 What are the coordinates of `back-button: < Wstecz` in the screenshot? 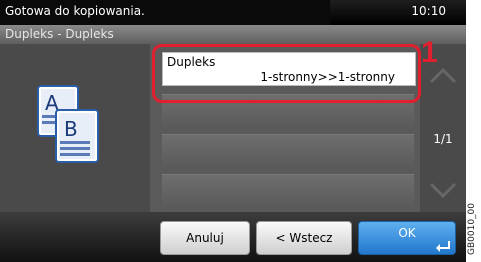 It's located at (304, 238).